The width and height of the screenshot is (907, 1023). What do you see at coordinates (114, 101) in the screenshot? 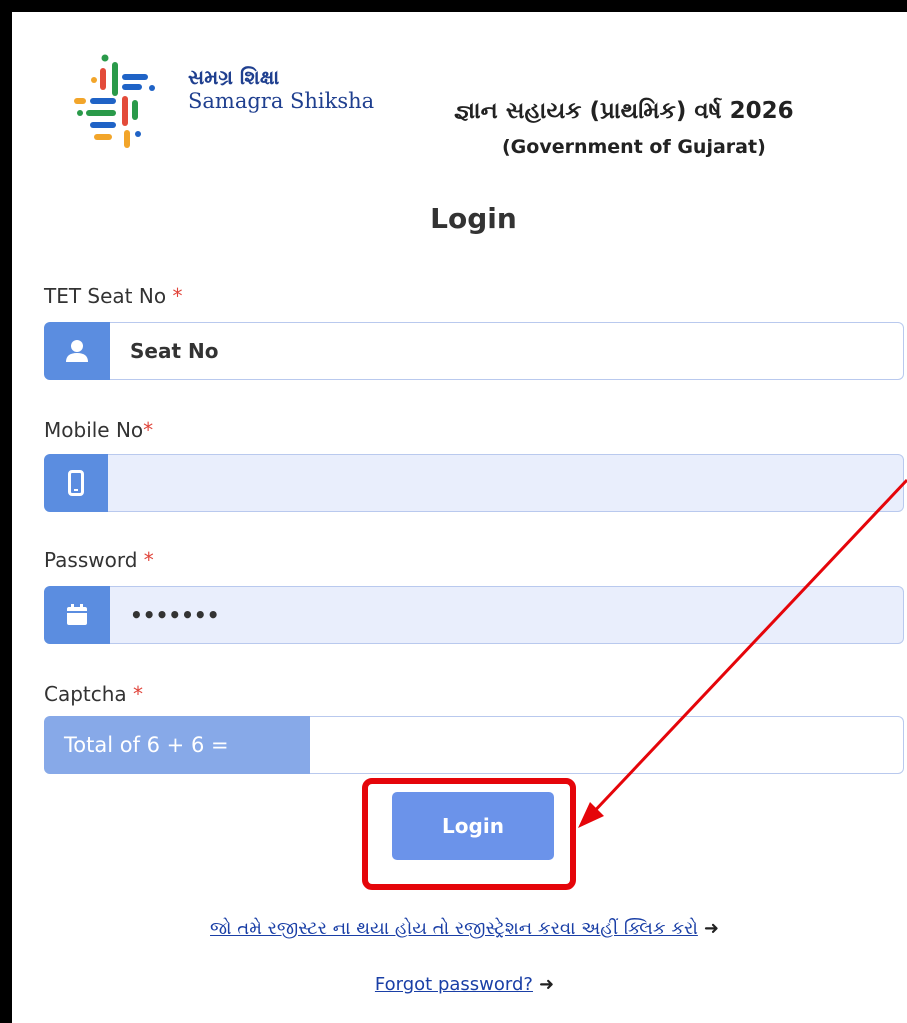
I see `samagra-shiksha-logo` at bounding box center [114, 101].